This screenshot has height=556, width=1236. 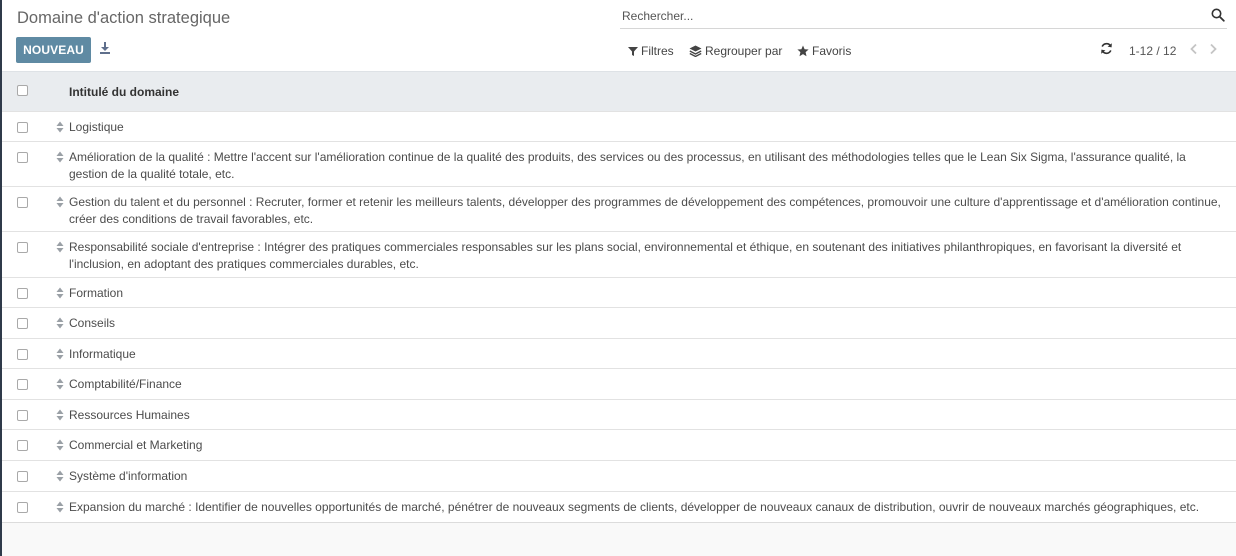 What do you see at coordinates (22, 90) in the screenshot?
I see `select-all-checkbox` at bounding box center [22, 90].